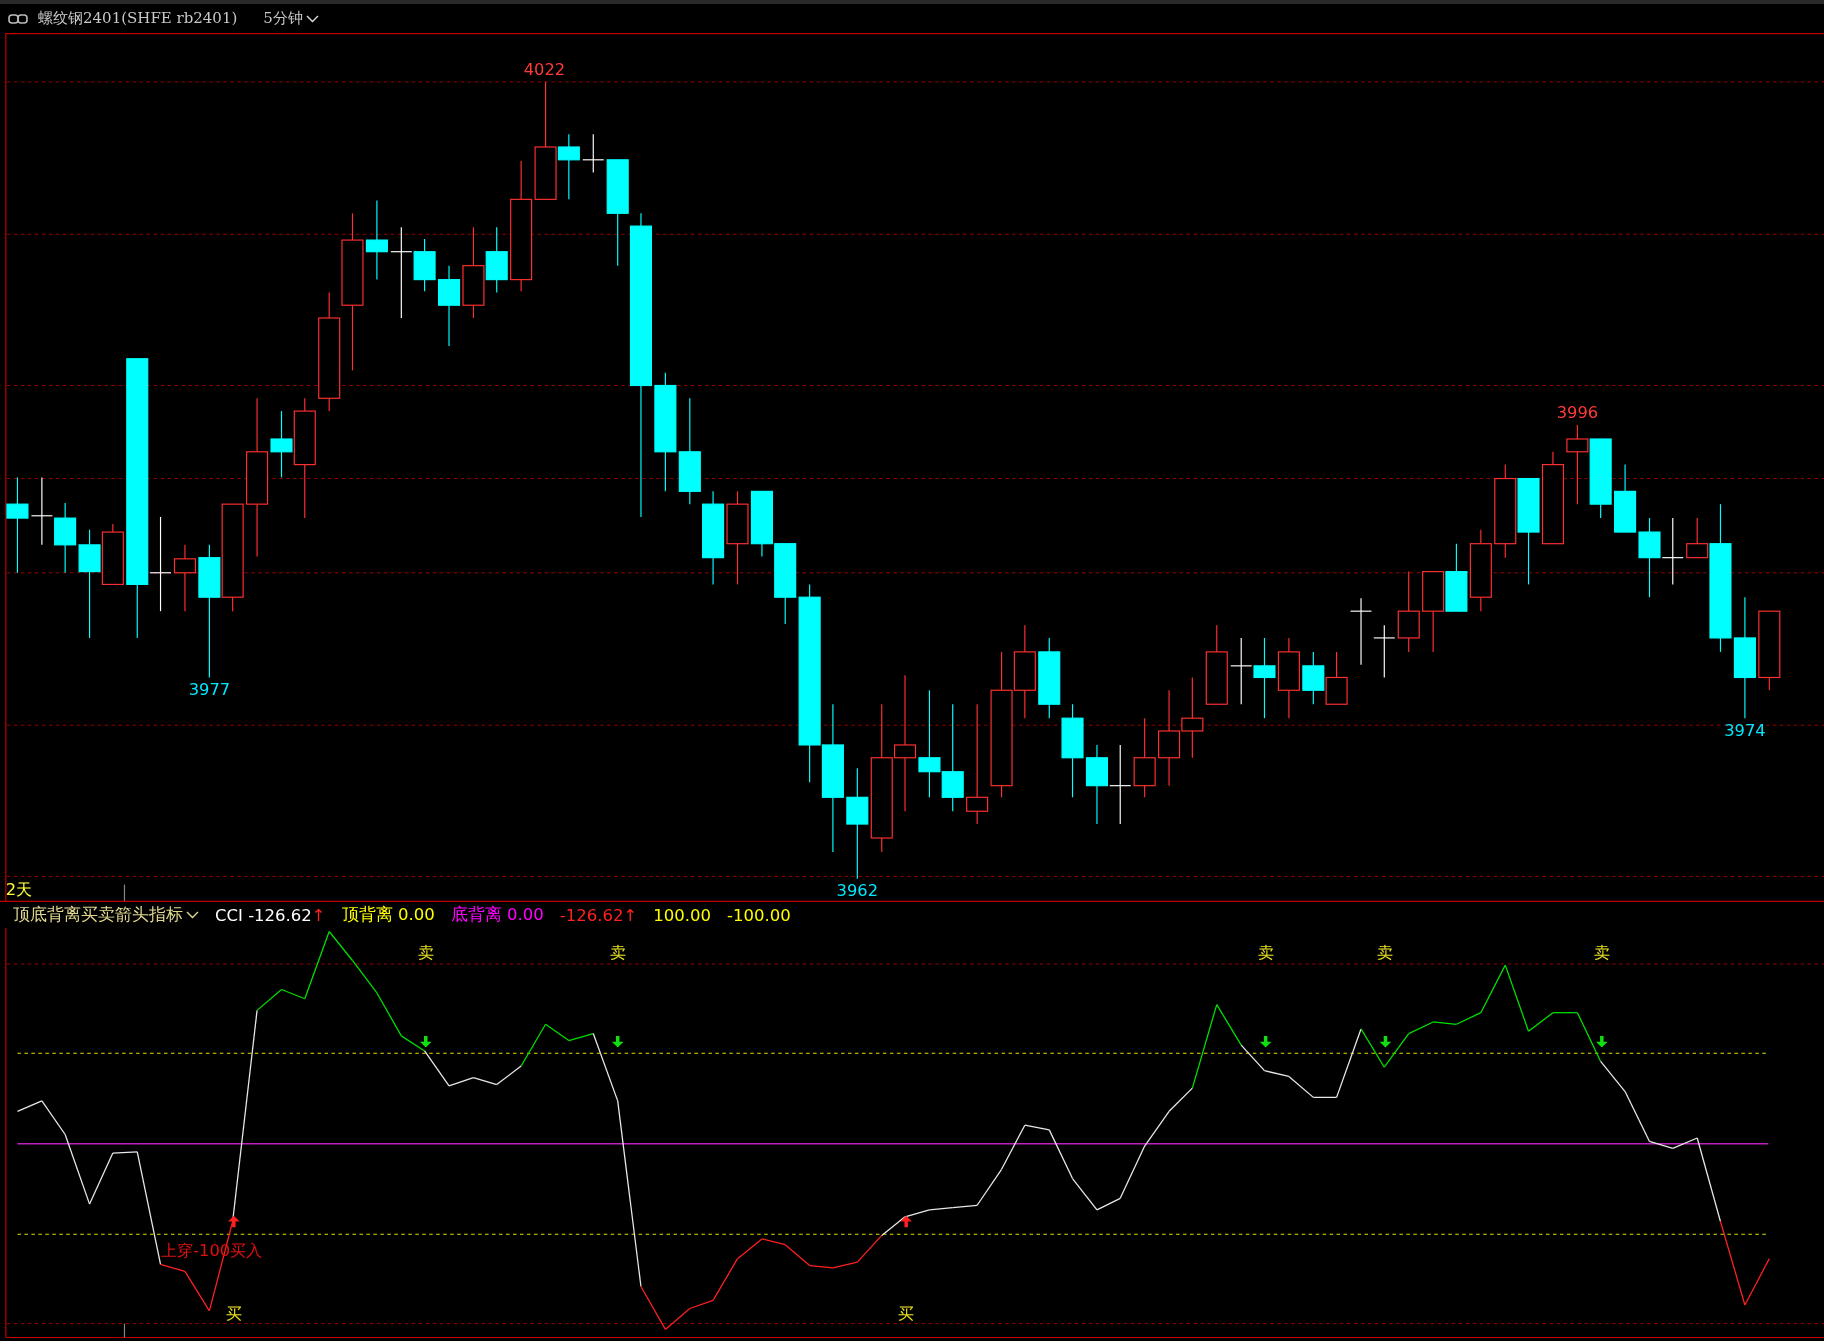  Describe the element at coordinates (138, 18) in the screenshot. I see `instrument-title: 螺纹钢2401(SHFE rb2401)` at that location.